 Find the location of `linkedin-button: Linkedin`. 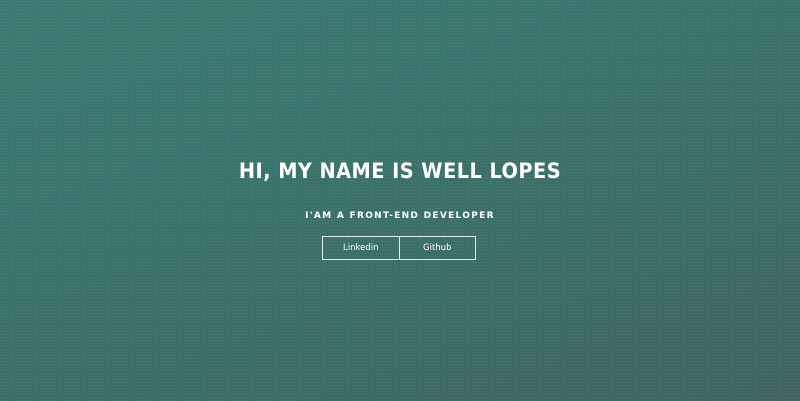

linkedin-button: Linkedin is located at coordinates (361, 248).